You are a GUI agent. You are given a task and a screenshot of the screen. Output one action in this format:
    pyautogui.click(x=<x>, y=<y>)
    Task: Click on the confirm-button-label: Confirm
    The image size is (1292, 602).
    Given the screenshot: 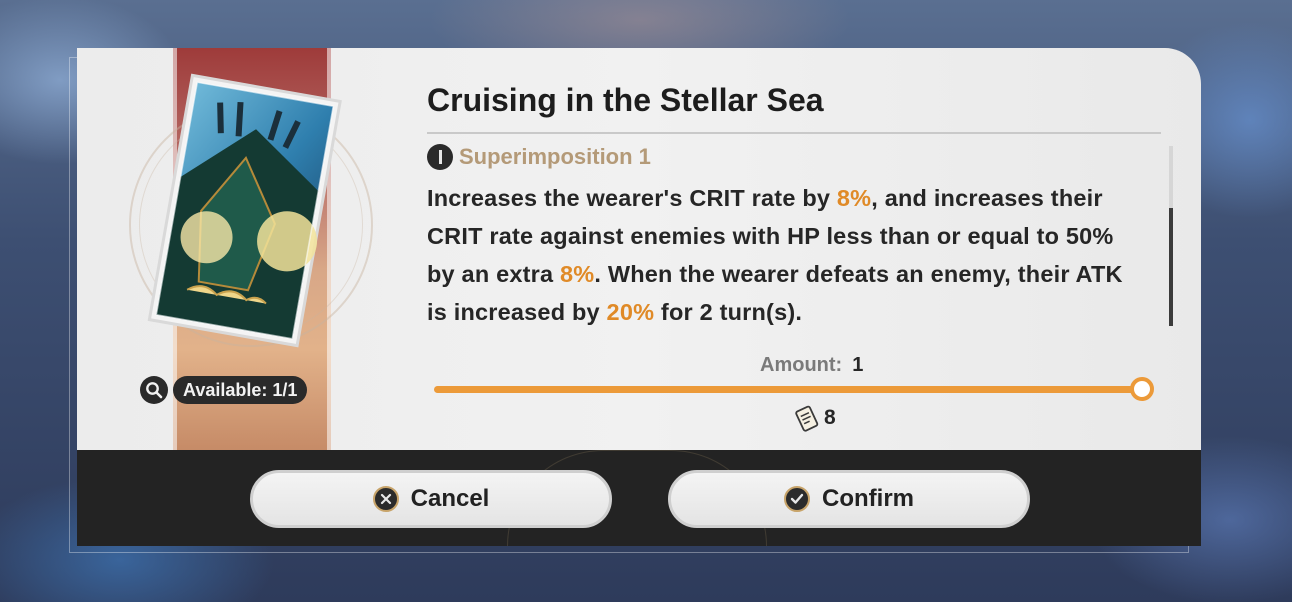 What is the action you would take?
    pyautogui.click(x=868, y=498)
    